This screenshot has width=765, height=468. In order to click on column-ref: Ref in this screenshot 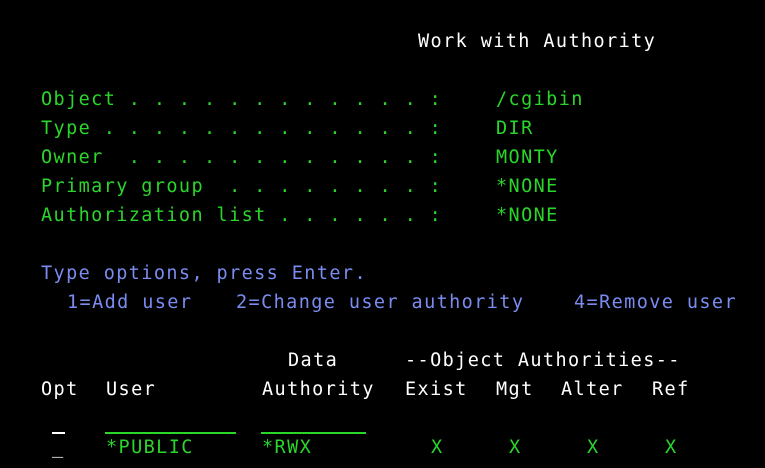, I will do `click(671, 389)`.